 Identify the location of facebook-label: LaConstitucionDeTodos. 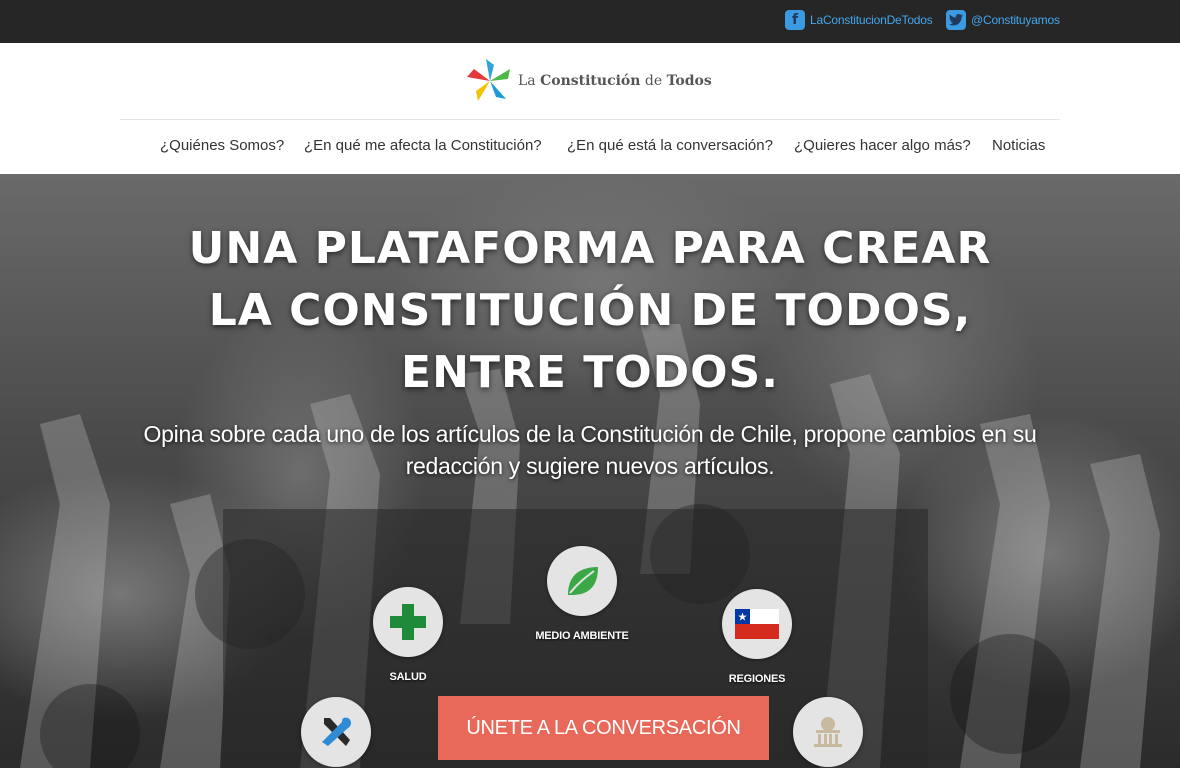
(871, 20).